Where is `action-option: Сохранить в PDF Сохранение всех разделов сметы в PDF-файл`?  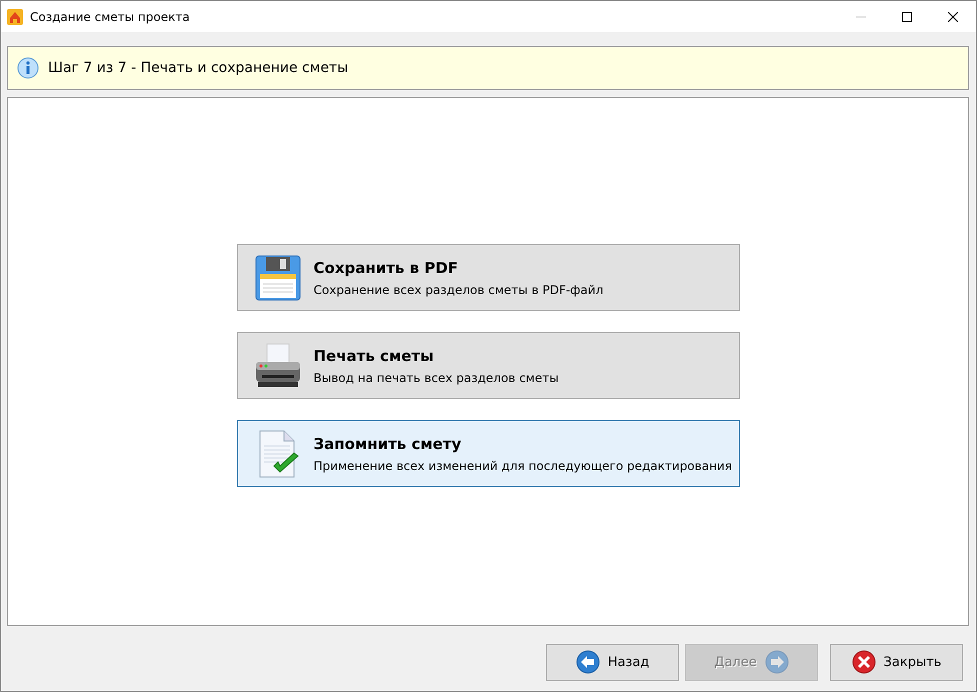 action-option: Сохранить в PDF Сохранение всех разделов сметы в PDF-файл is located at coordinates (488, 277).